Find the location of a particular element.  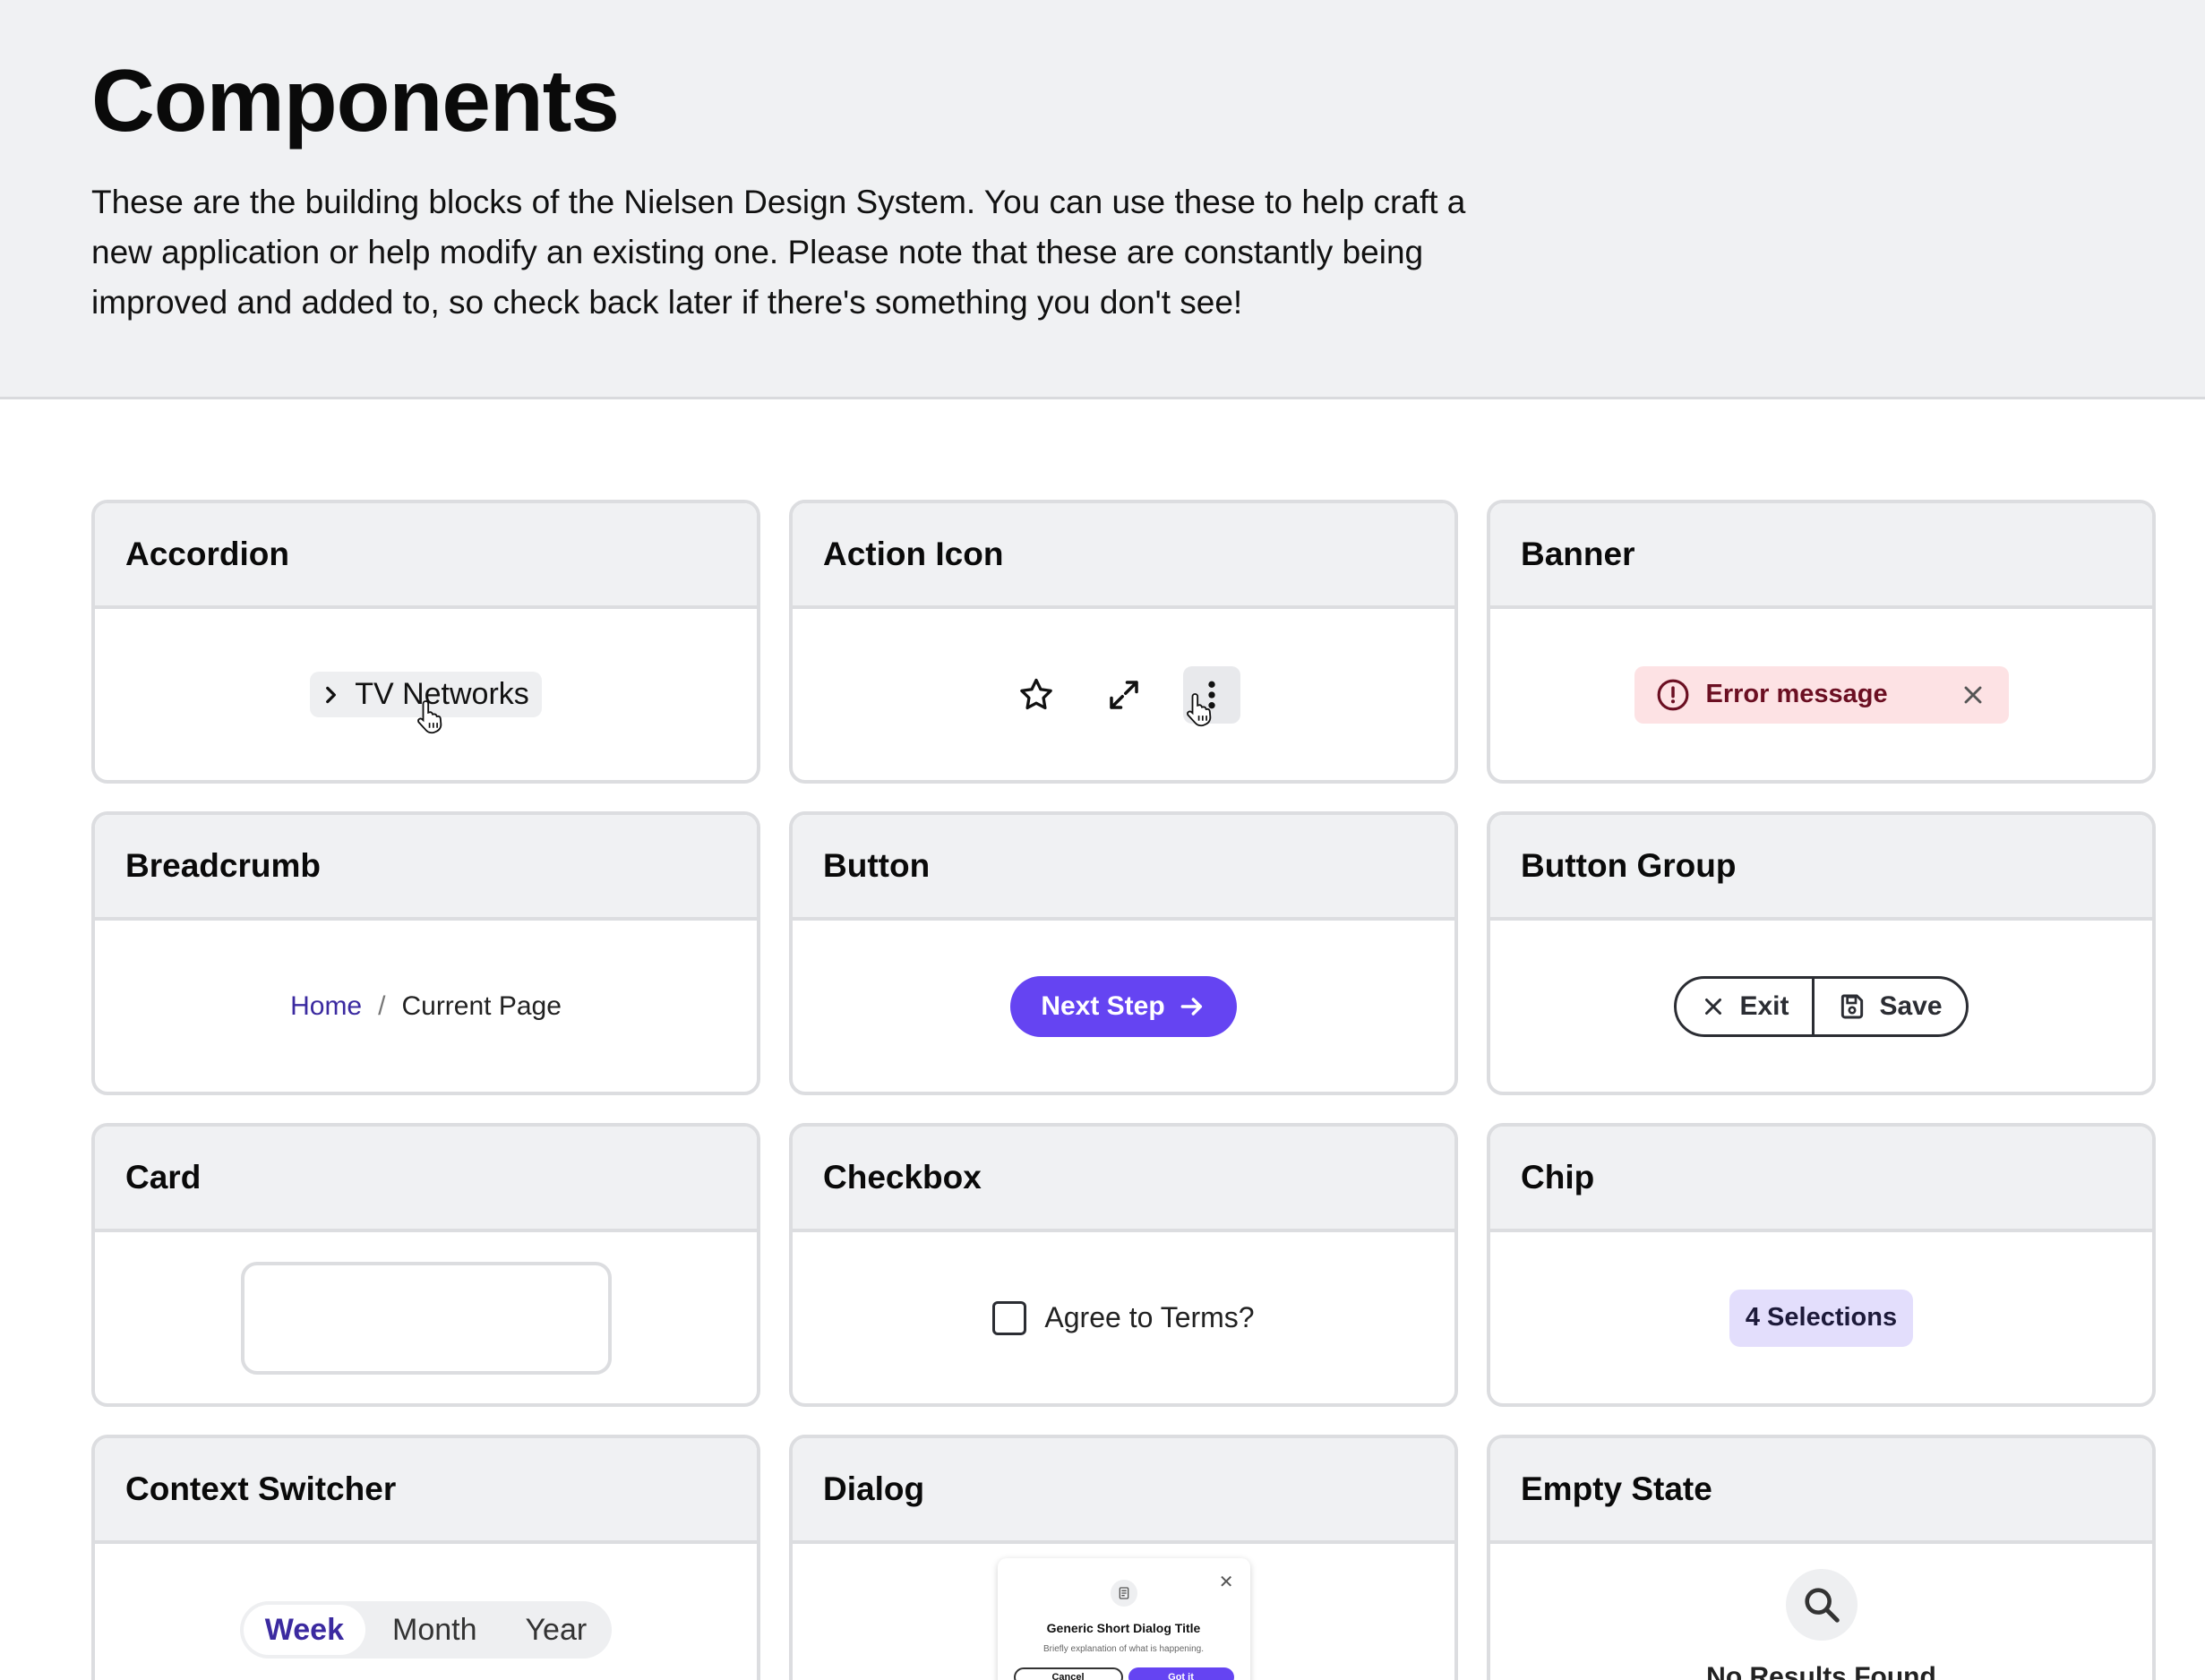

card-title: Checkbox is located at coordinates (902, 1177).